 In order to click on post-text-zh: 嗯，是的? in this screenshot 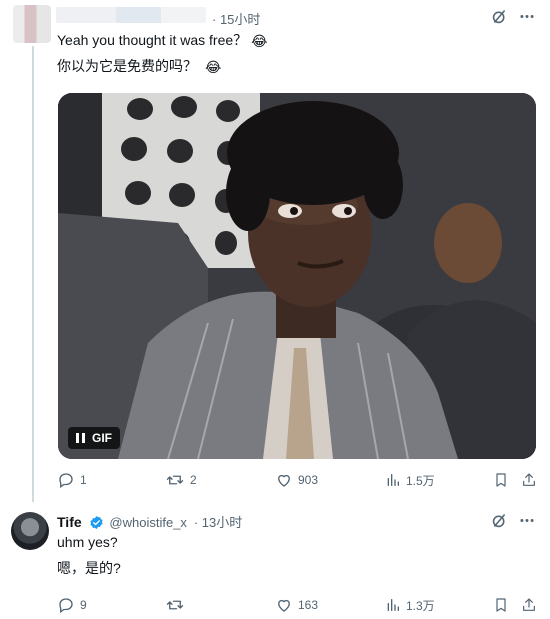, I will do `click(89, 568)`.